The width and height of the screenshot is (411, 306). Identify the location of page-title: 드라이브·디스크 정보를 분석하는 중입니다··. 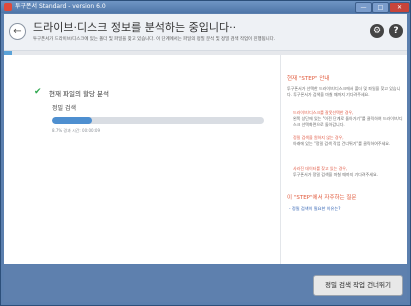
(135, 27).